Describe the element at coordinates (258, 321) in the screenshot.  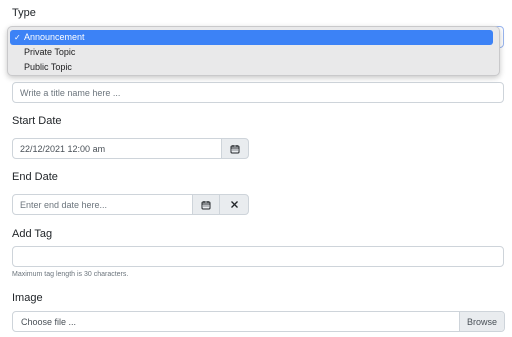
I see `image-file-input: Choose file ... Browse` at that location.